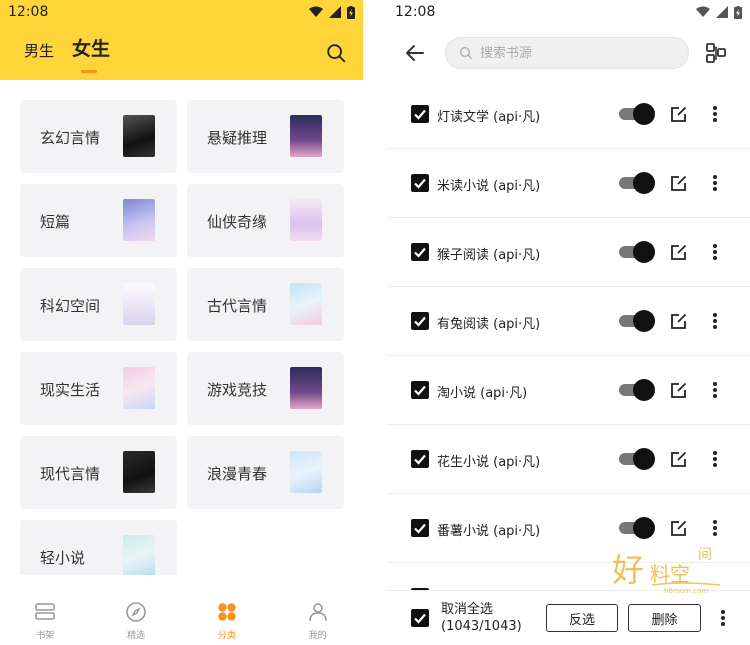  I want to click on bottom-navigation: 书架 精选 分类 我的, so click(181, 617).